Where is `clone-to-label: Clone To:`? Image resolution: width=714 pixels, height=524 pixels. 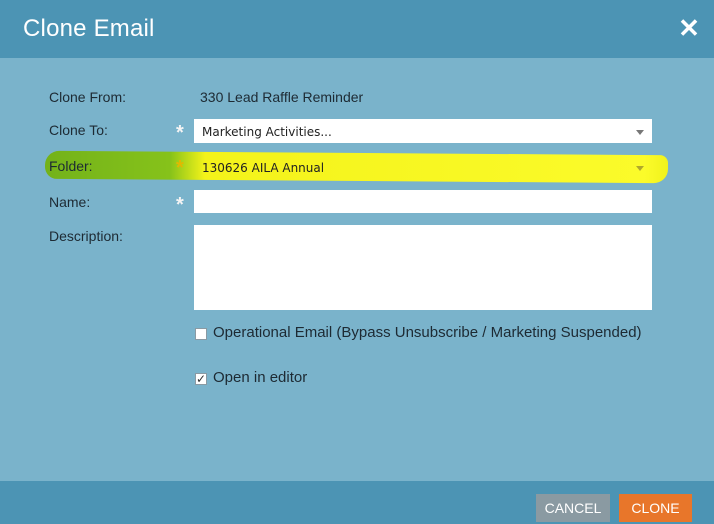 clone-to-label: Clone To: is located at coordinates (78, 130).